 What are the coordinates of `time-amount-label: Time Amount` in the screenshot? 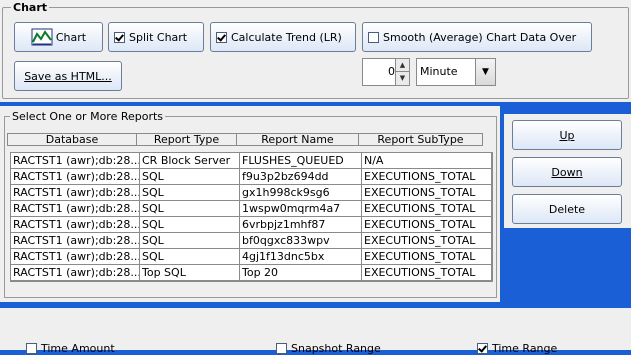 It's located at (78, 348).